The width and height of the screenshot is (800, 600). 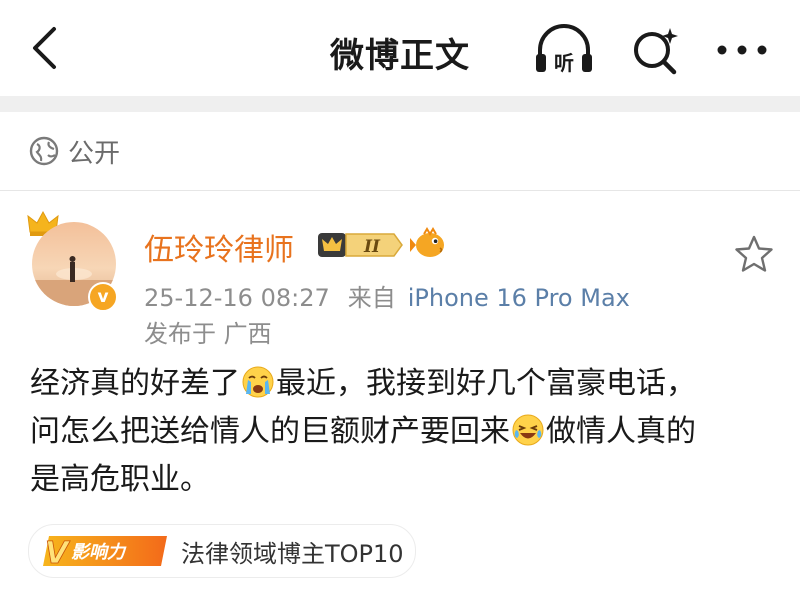 What do you see at coordinates (120, 479) in the screenshot?
I see `post-text-part: 是高危职业。` at bounding box center [120, 479].